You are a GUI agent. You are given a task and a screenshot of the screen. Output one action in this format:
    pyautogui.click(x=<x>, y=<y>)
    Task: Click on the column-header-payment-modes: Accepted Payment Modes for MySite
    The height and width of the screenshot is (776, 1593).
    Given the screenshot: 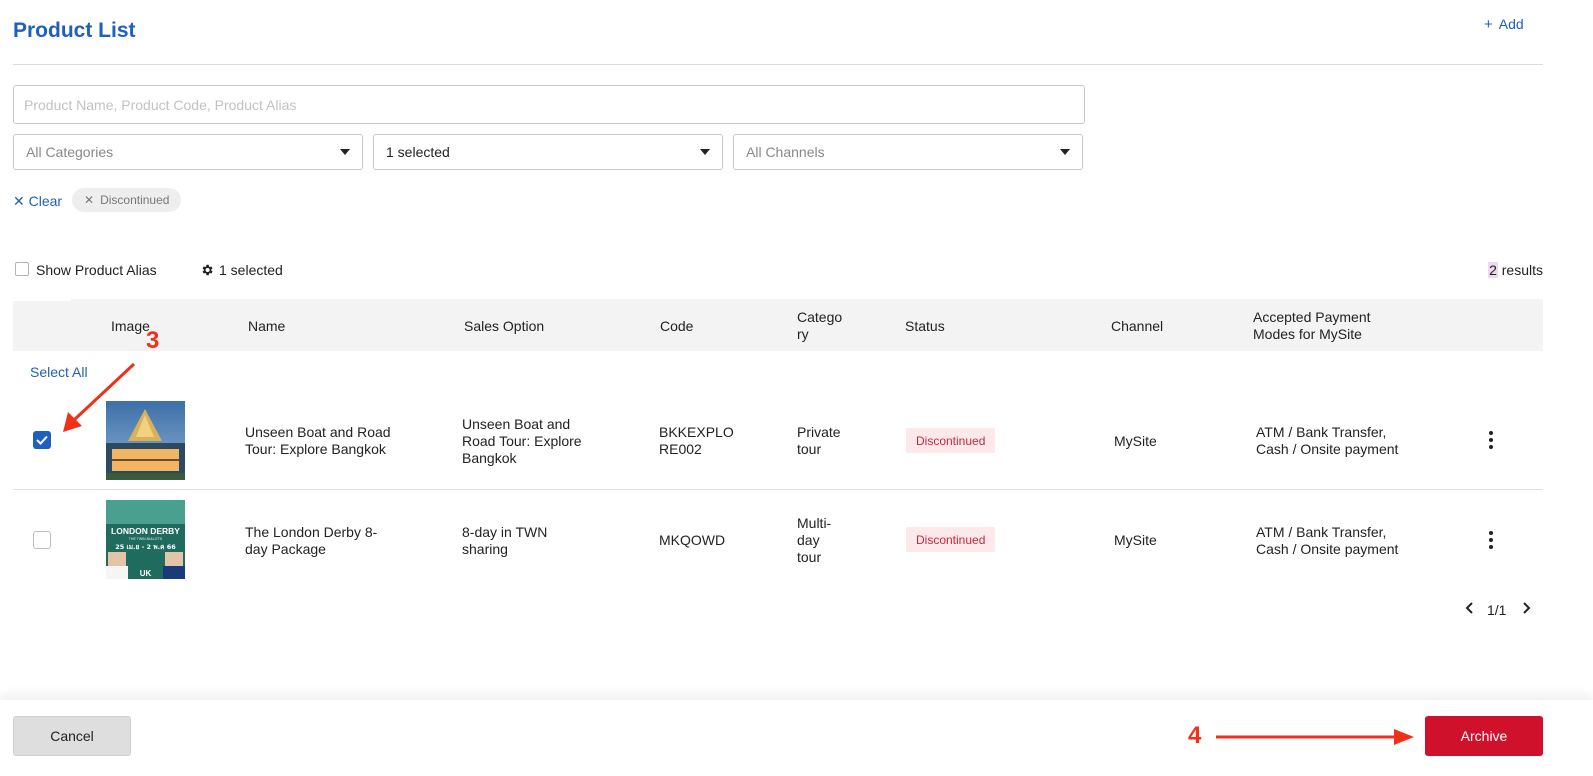 What is the action you would take?
    pyautogui.click(x=1312, y=326)
    